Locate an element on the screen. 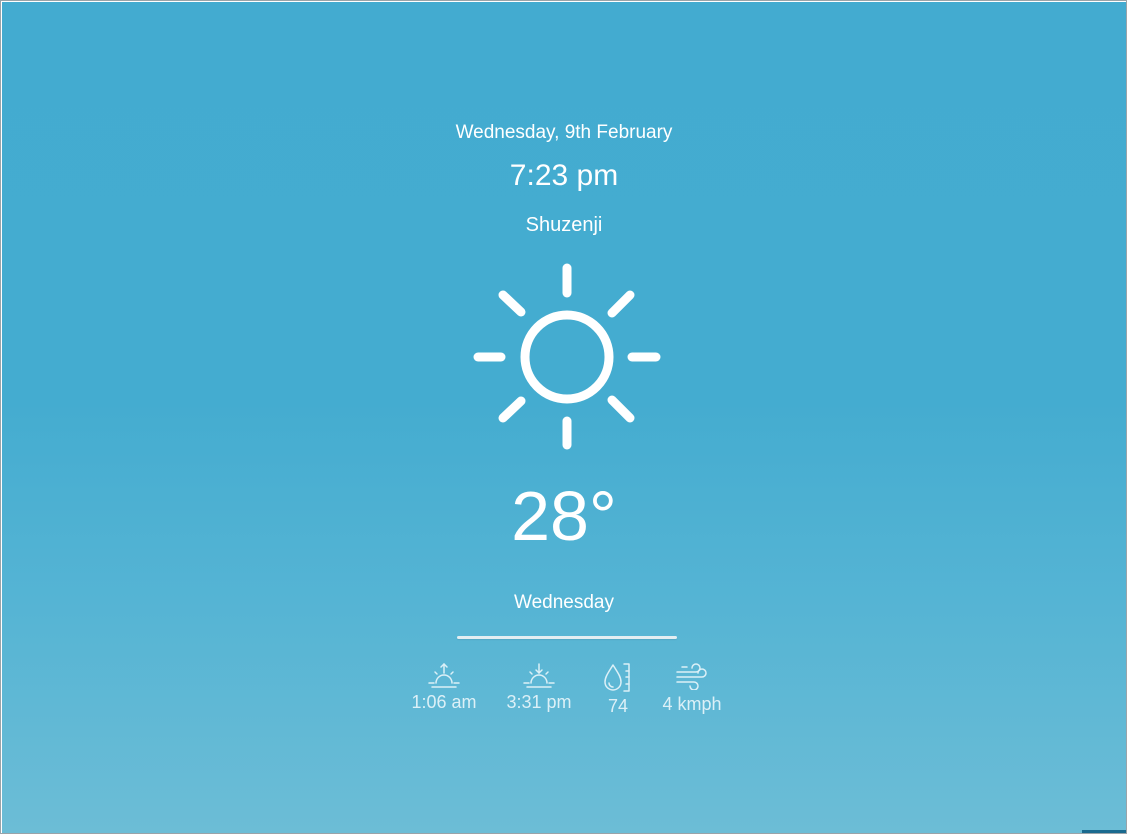 Image resolution: width=1127 pixels, height=834 pixels. sunset-icon is located at coordinates (539, 675).